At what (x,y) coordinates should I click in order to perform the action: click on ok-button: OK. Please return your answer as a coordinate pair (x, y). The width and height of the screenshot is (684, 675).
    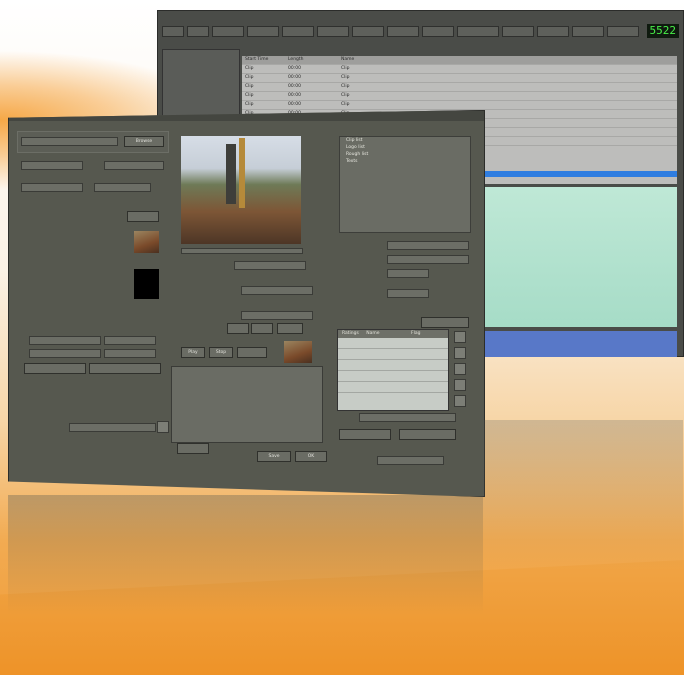
    Looking at the image, I should click on (311, 456).